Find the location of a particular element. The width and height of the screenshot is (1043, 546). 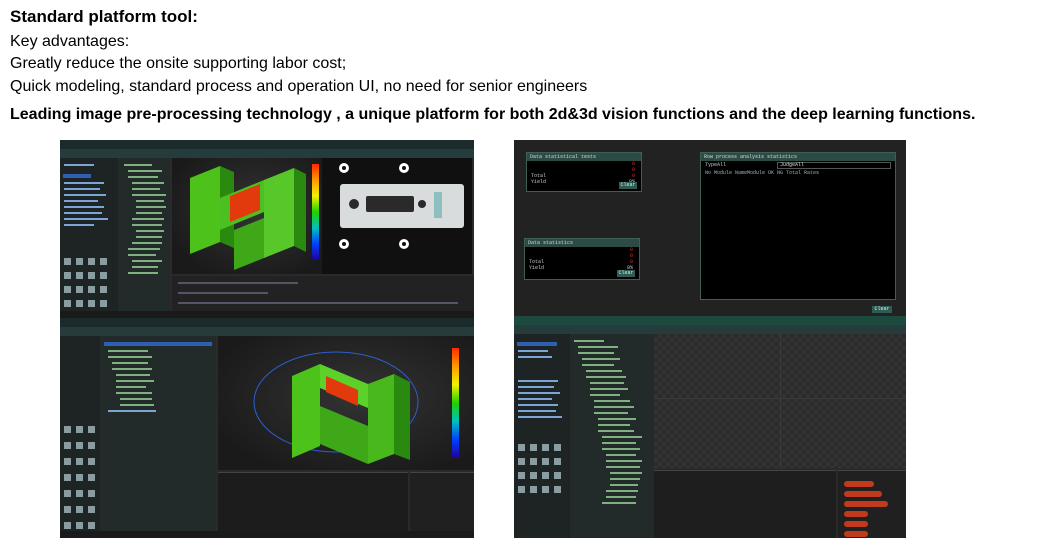

result-list-panel is located at coordinates (872, 504).